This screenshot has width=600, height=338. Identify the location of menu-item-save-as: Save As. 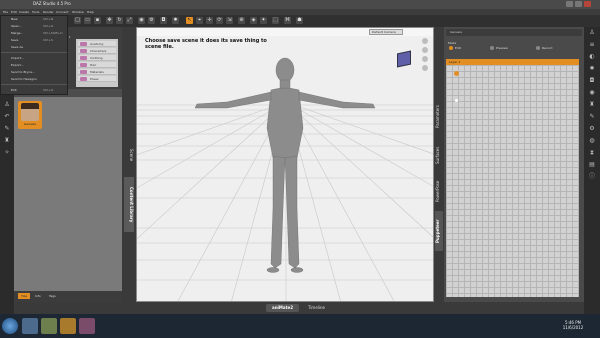
(34, 47).